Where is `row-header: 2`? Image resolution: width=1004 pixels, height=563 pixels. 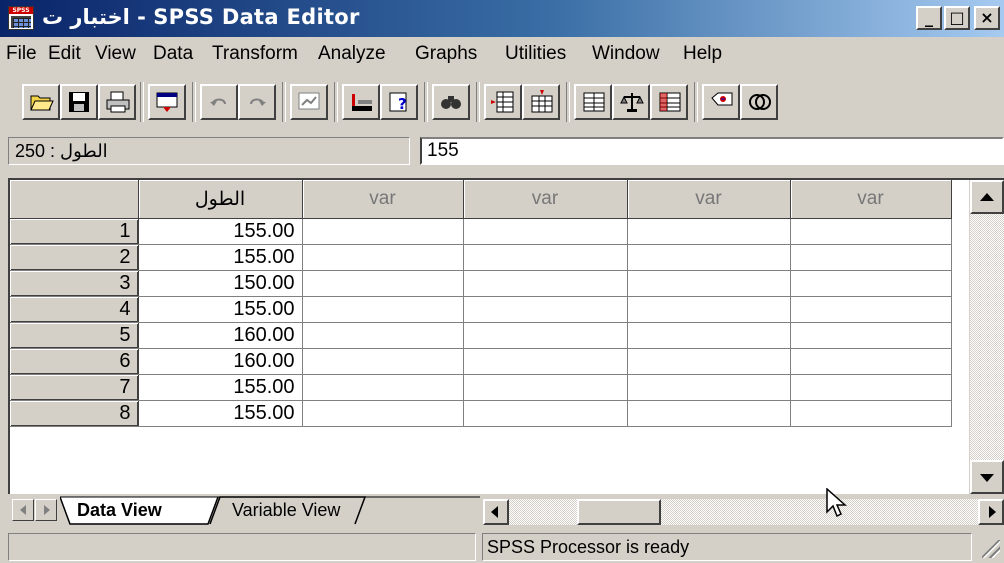
row-header: 2 is located at coordinates (74, 257).